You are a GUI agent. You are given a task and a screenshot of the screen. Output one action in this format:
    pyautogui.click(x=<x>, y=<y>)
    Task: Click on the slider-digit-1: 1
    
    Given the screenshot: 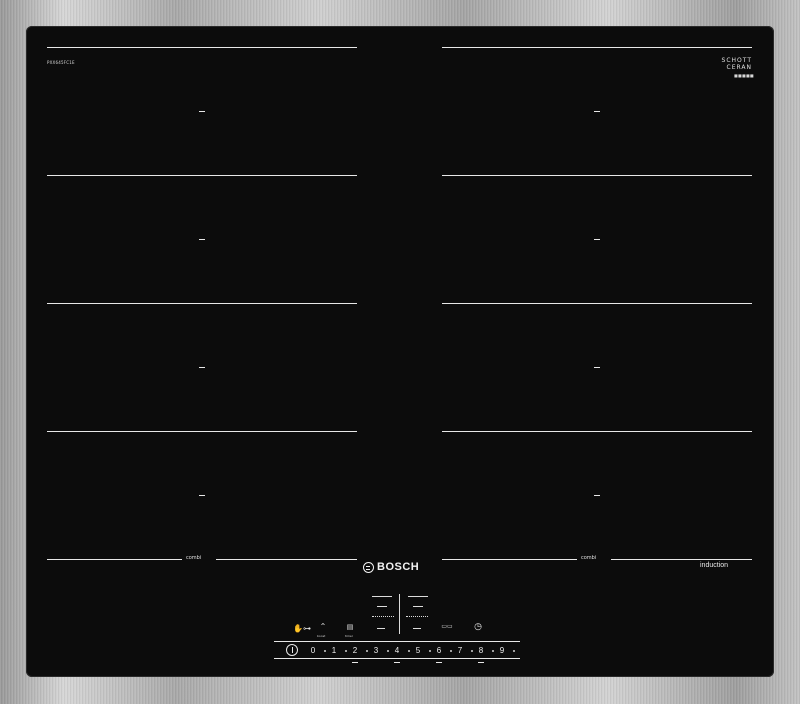 What is the action you would take?
    pyautogui.click(x=334, y=650)
    